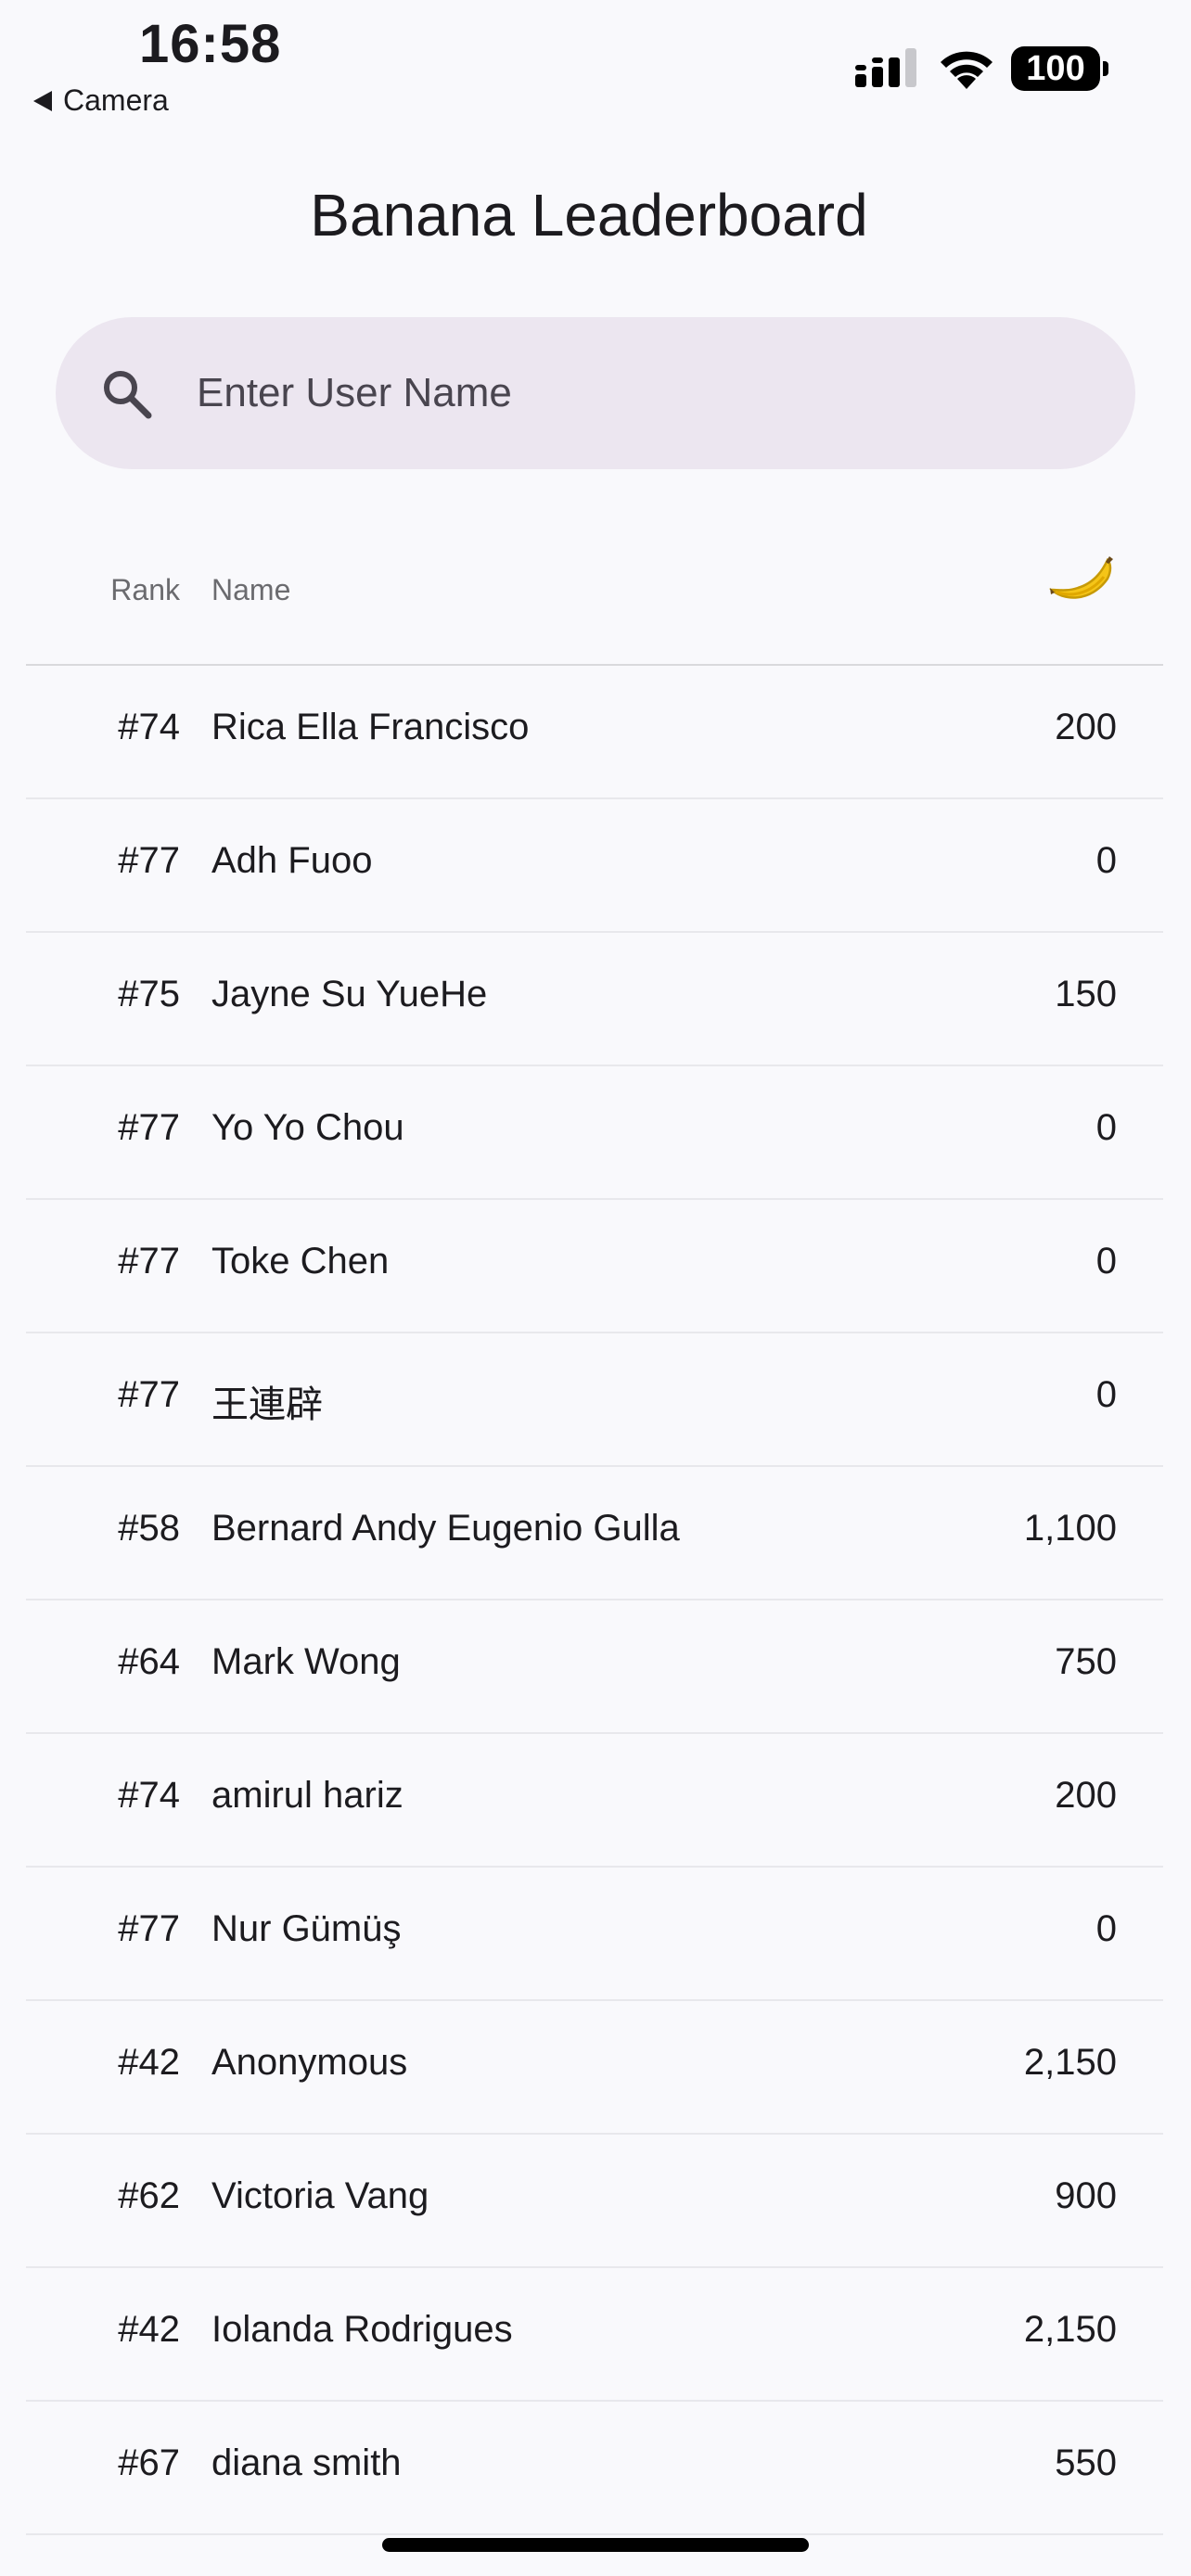 The width and height of the screenshot is (1191, 2576). What do you see at coordinates (1080, 578) in the screenshot?
I see `banana-icon` at bounding box center [1080, 578].